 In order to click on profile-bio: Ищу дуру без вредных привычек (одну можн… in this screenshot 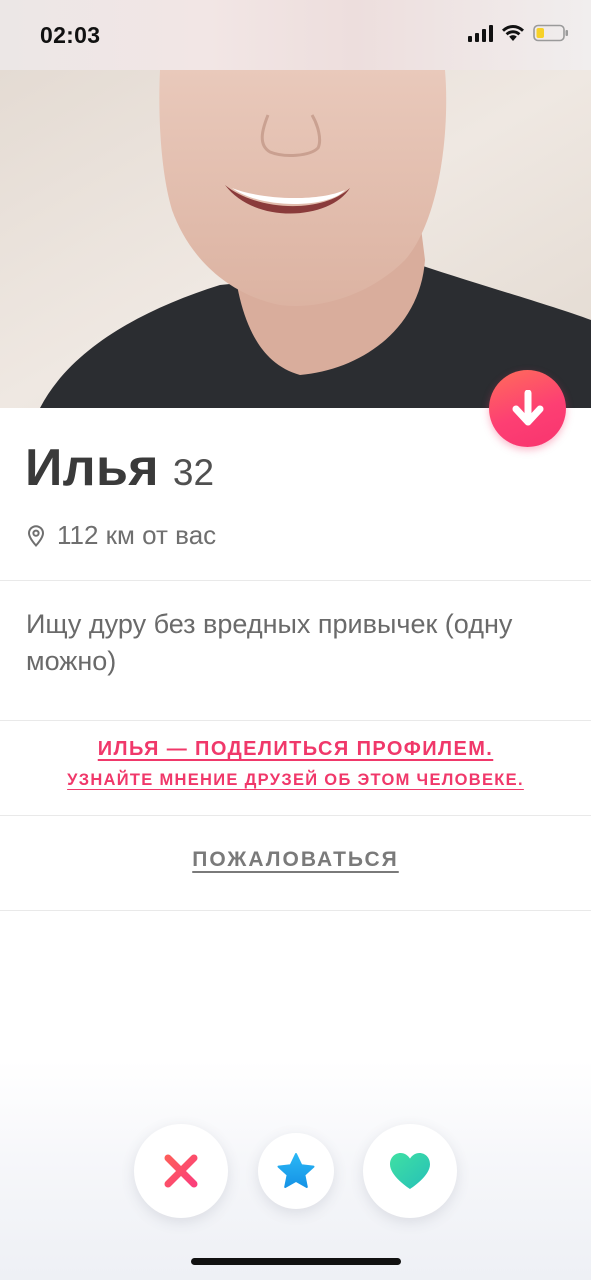, I will do `click(269, 642)`.